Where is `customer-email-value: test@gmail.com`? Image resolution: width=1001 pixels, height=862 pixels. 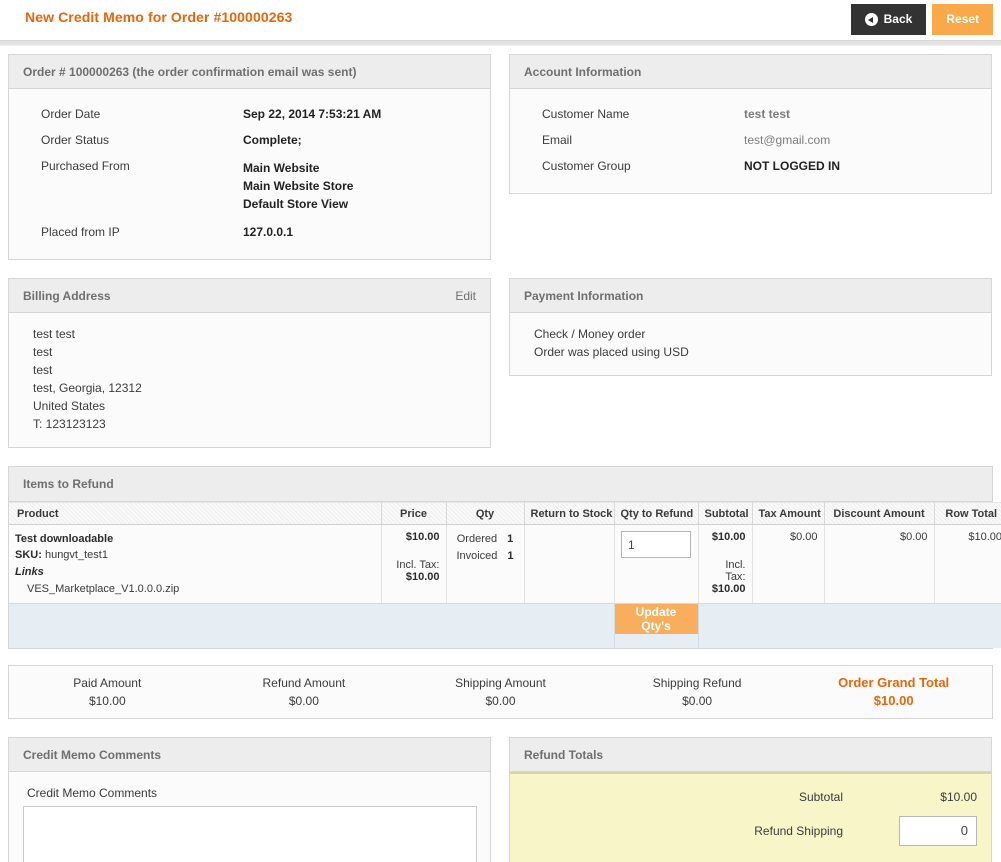
customer-email-value: test@gmail.com is located at coordinates (860, 140).